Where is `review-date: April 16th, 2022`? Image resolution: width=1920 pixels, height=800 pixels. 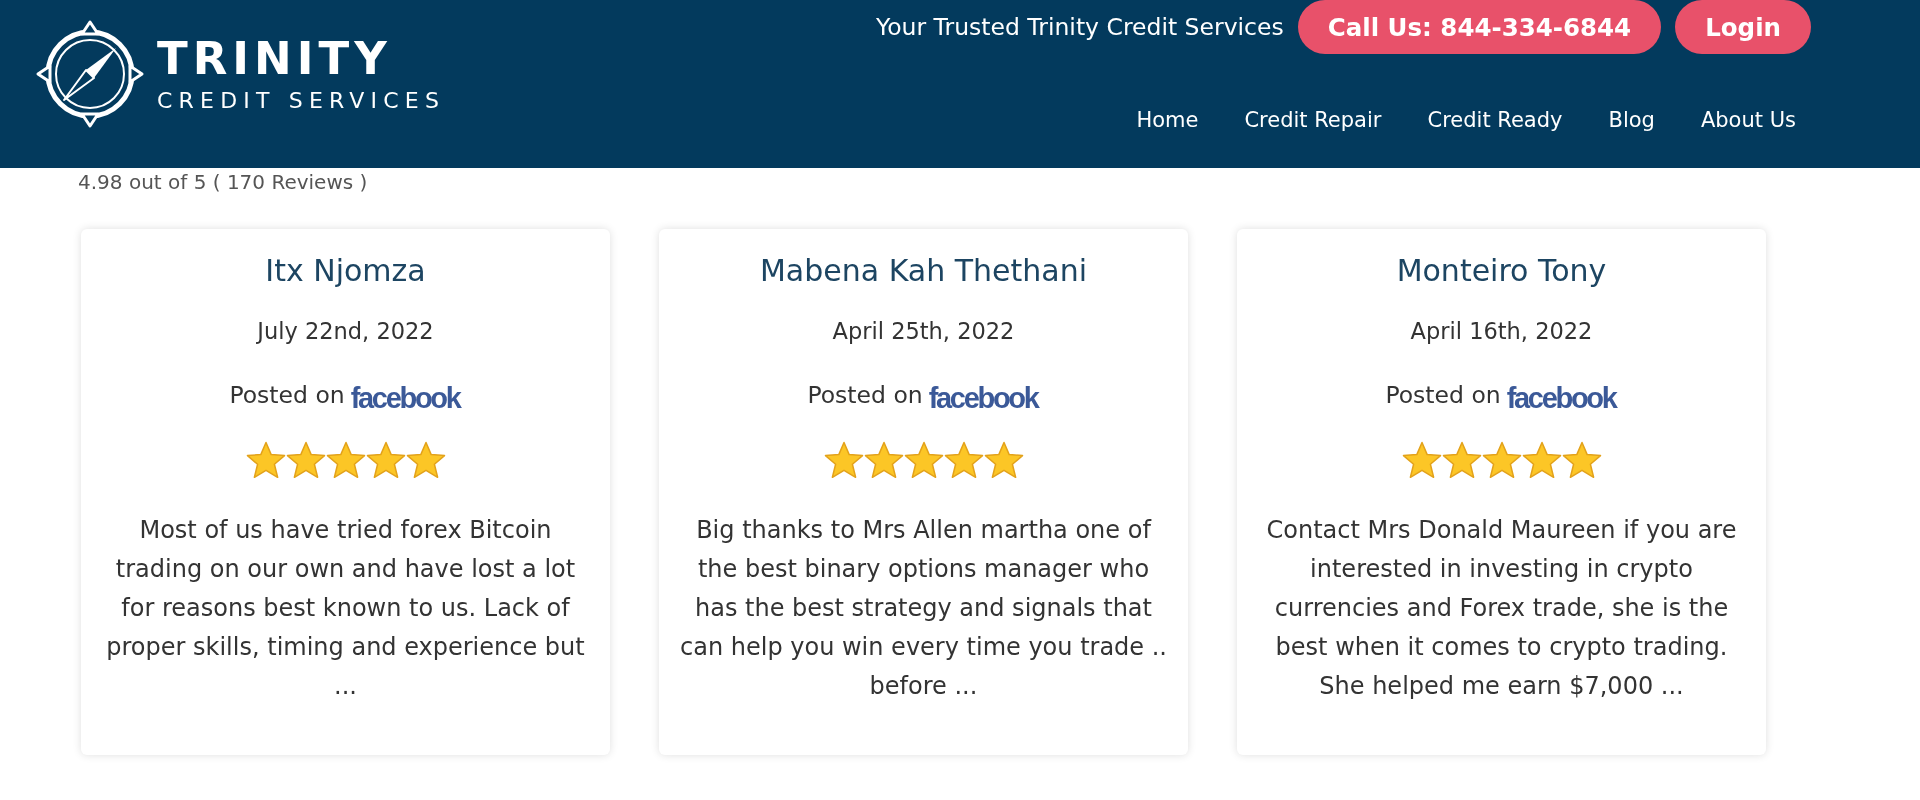 review-date: April 16th, 2022 is located at coordinates (1501, 331).